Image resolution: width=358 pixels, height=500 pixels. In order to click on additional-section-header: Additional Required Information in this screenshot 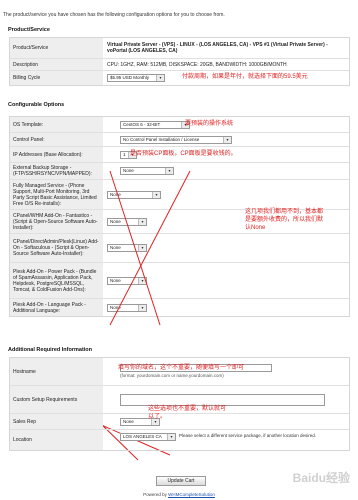, I will do `click(50, 350)`.